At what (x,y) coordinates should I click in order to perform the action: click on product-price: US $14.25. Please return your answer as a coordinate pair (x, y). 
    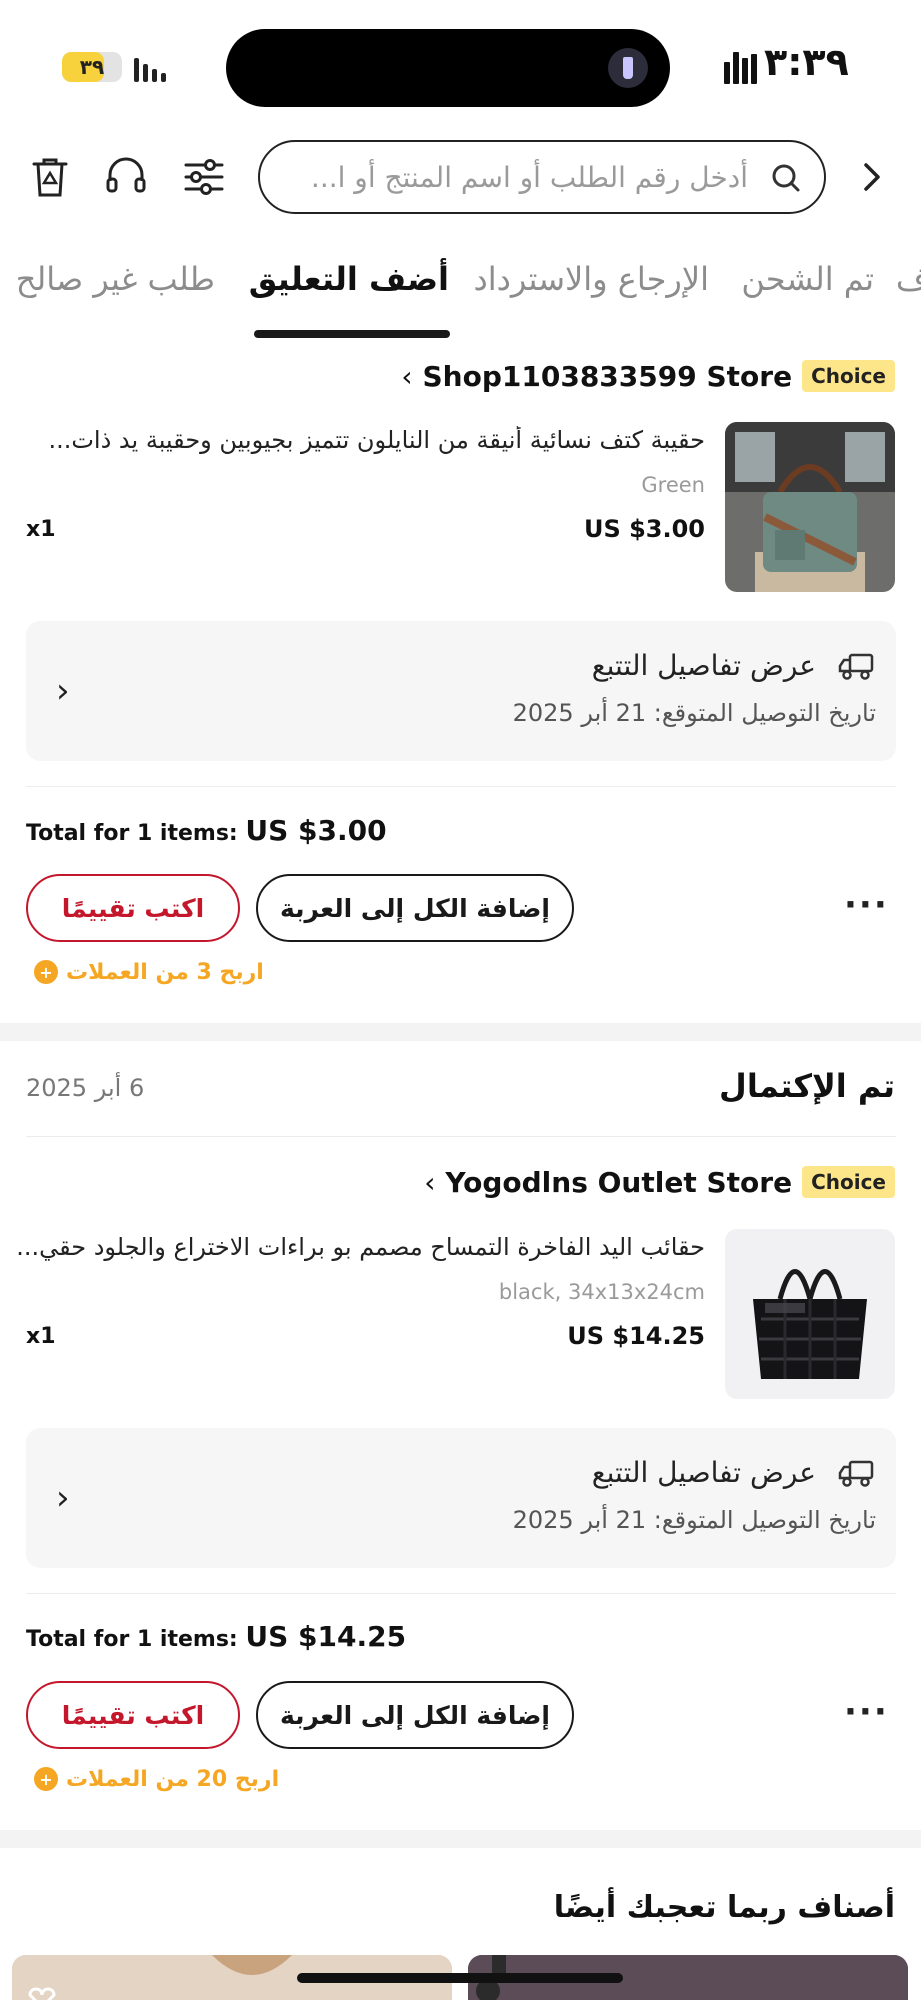
    Looking at the image, I should click on (636, 1336).